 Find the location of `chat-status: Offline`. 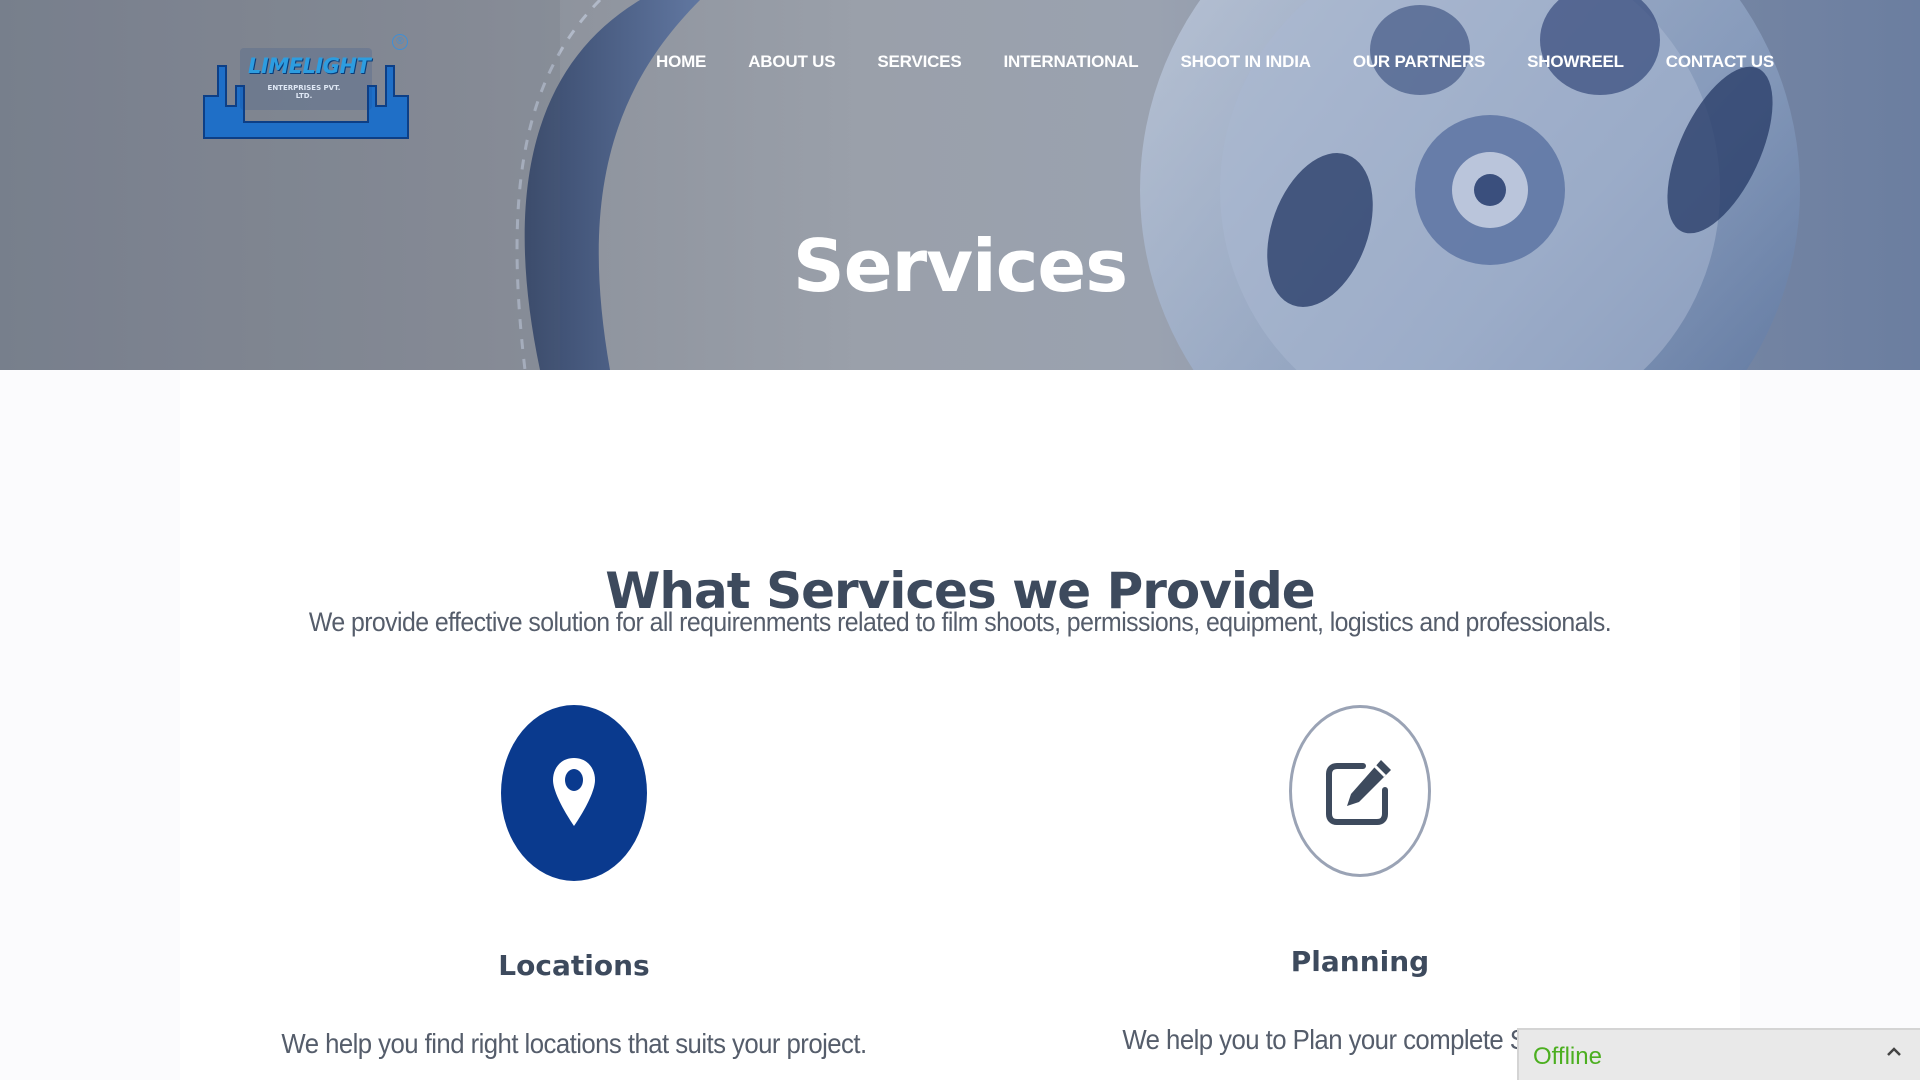

chat-status: Offline is located at coordinates (1567, 1056).